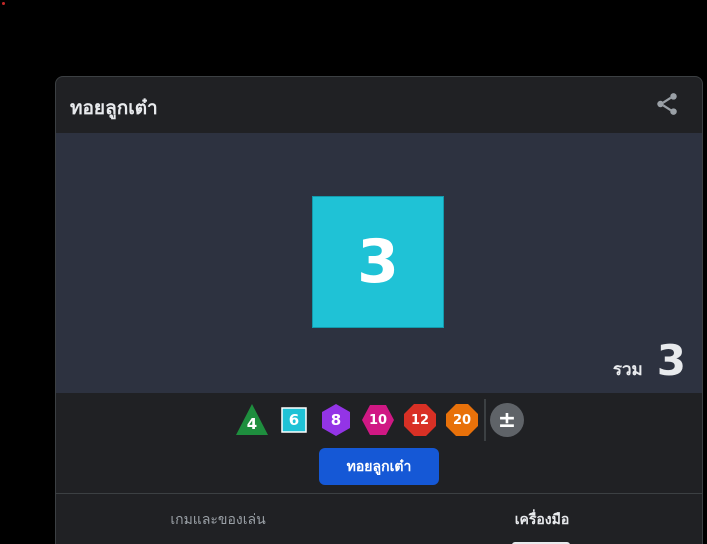  I want to click on d8-label: 8, so click(336, 420).